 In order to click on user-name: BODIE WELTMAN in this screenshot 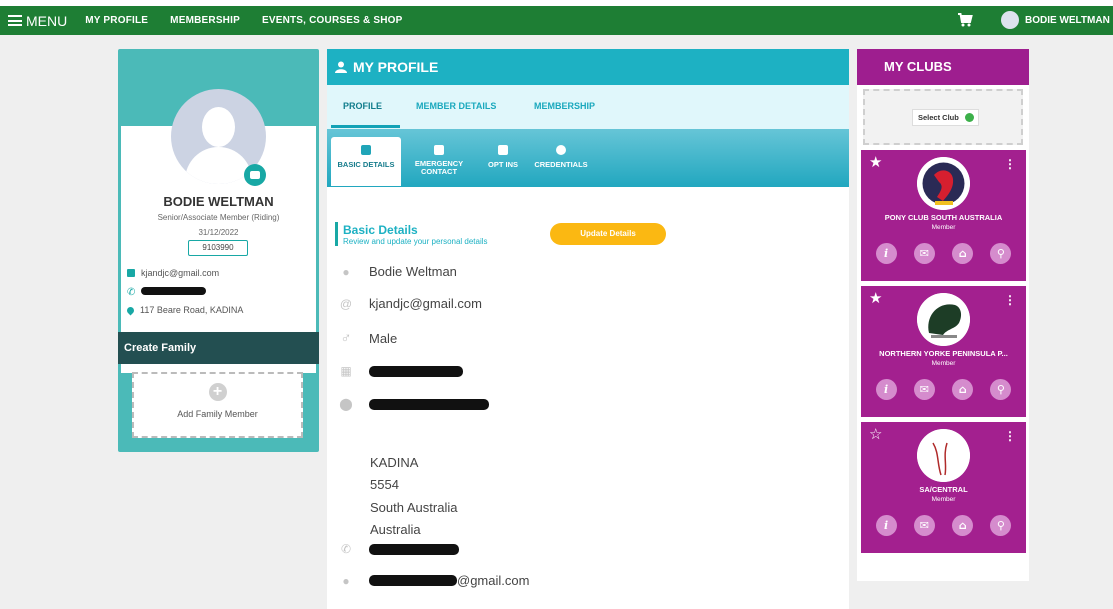, I will do `click(1067, 20)`.